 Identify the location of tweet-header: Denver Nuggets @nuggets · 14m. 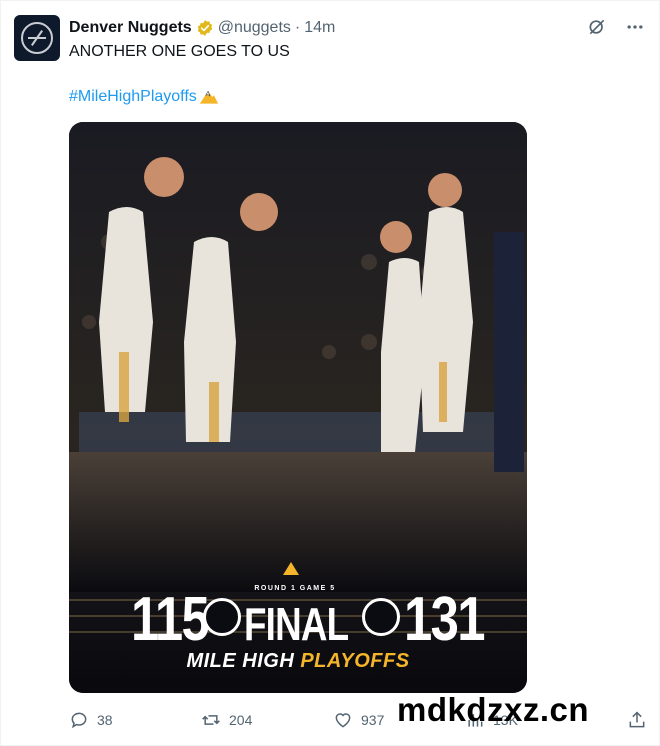
(202, 28).